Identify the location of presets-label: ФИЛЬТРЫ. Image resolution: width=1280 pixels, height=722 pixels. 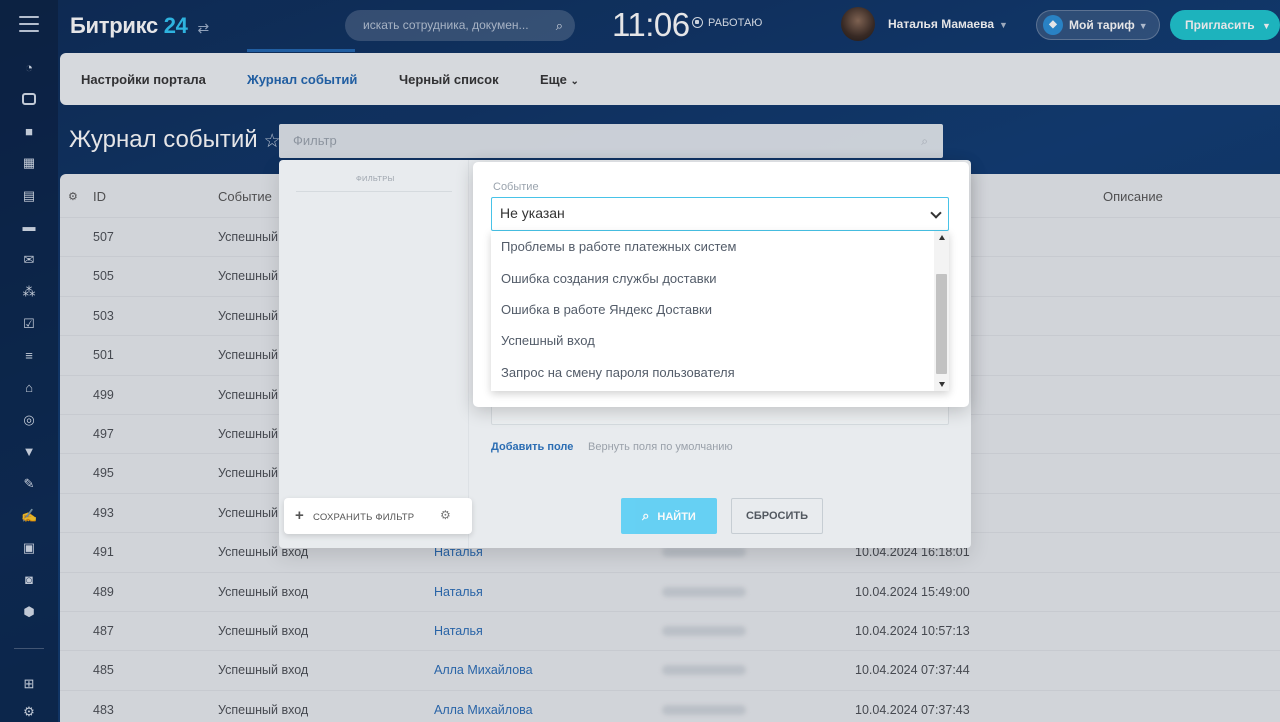
(375, 178).